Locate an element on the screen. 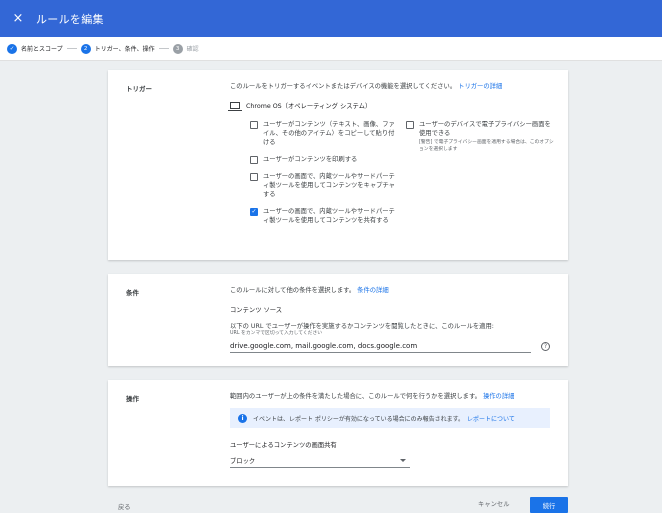  back-button: 戻る is located at coordinates (124, 506).